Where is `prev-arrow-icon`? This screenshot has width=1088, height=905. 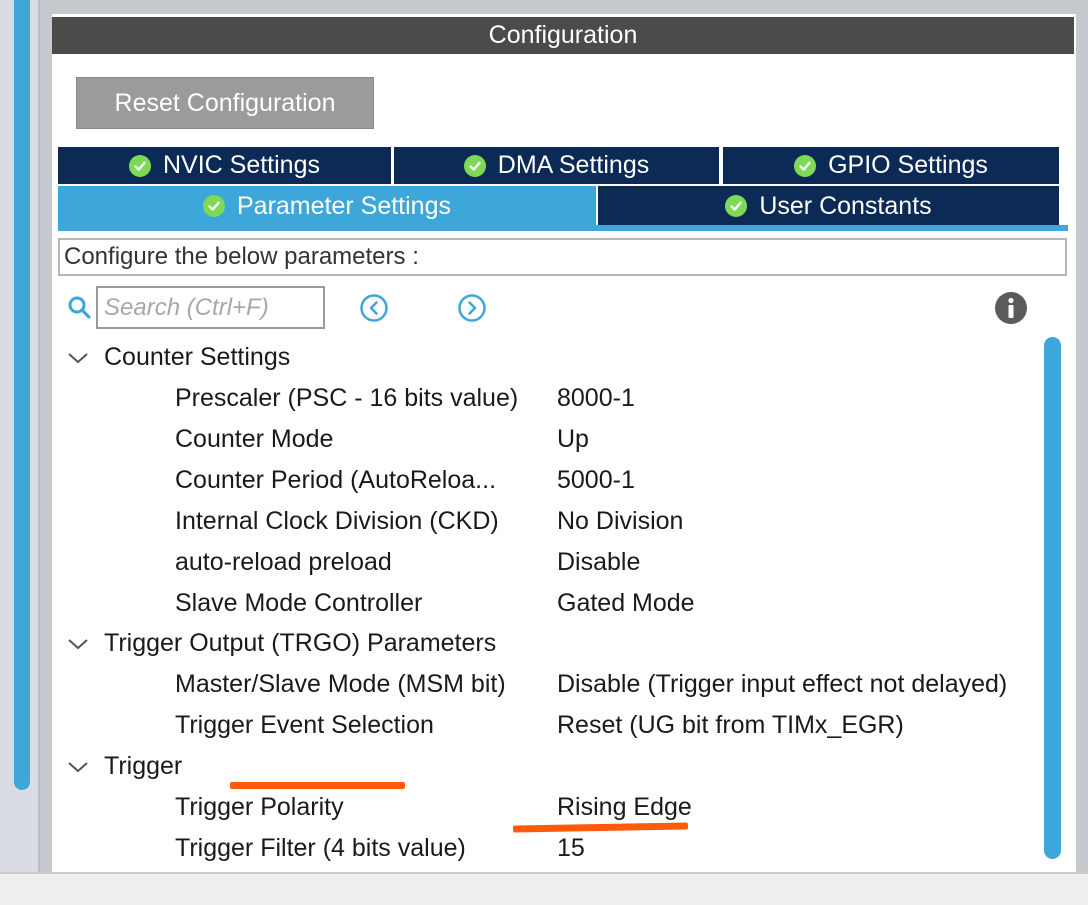 prev-arrow-icon is located at coordinates (374, 310).